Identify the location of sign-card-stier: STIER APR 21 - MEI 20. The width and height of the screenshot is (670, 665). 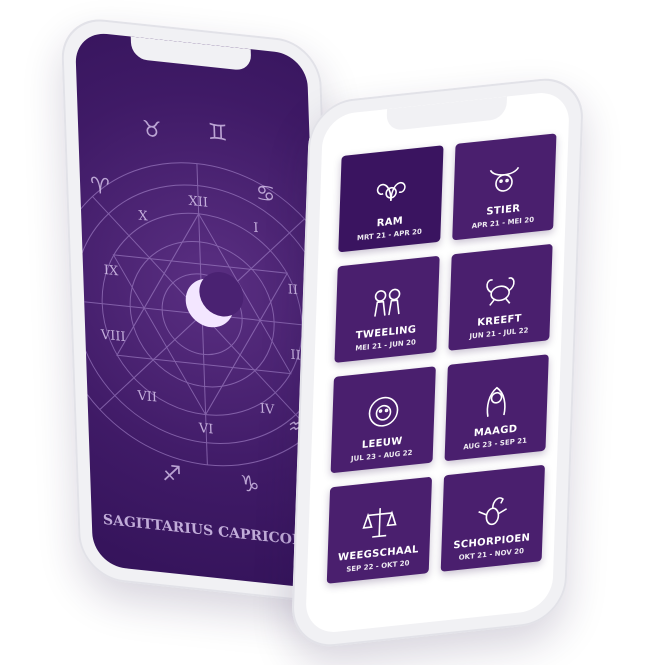
(504, 187).